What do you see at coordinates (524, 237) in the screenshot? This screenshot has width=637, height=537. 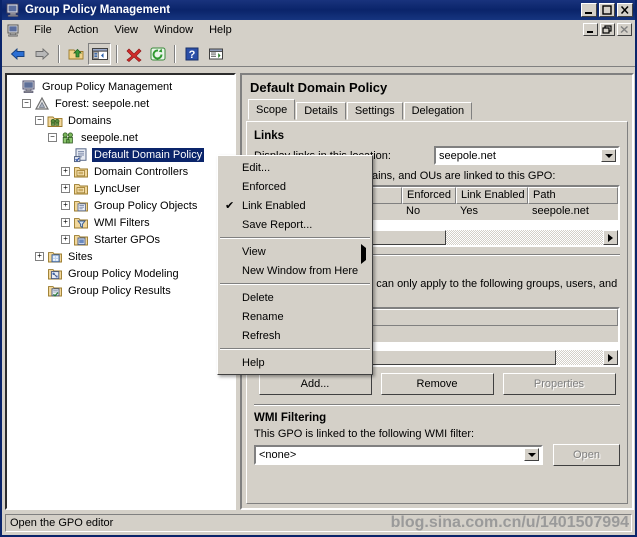 I see `links-scroll-track` at bounding box center [524, 237].